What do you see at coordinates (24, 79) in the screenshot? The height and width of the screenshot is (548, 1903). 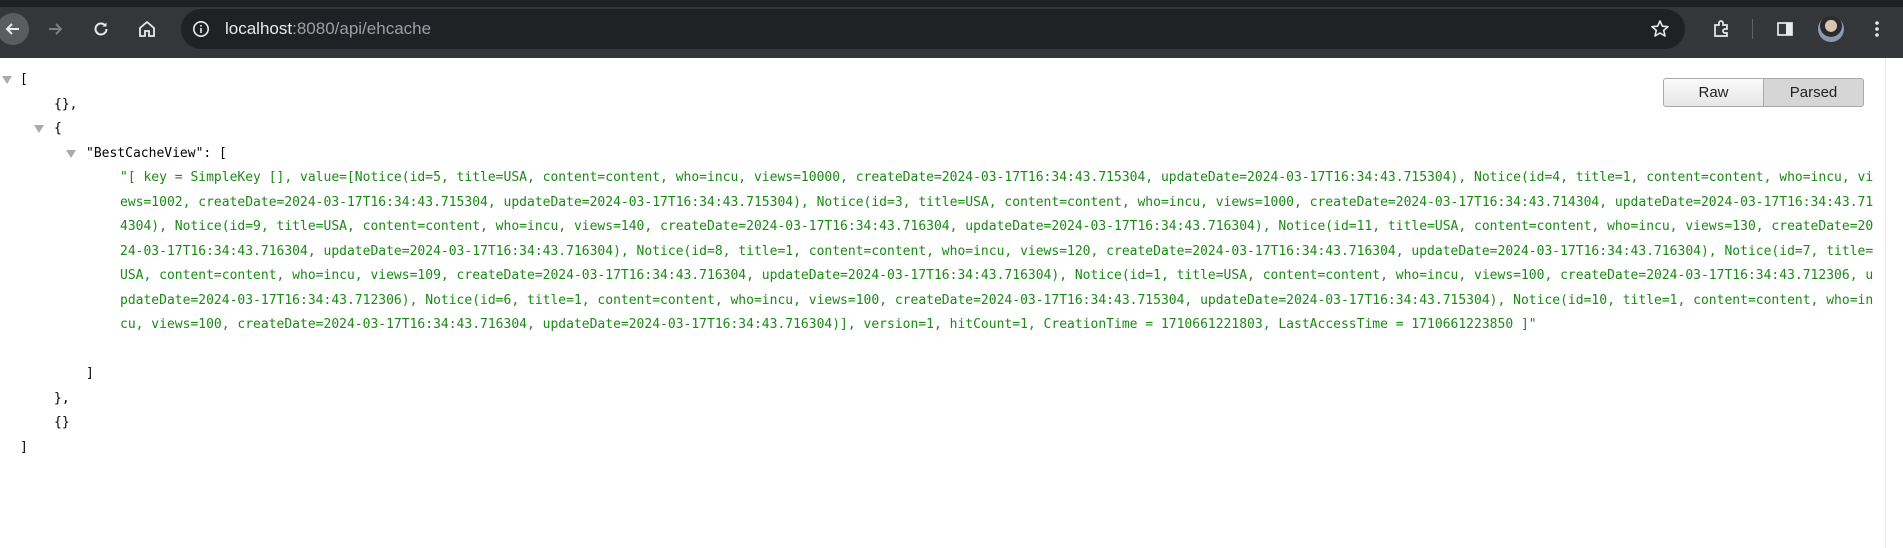 I see `root-open-bracket: [` at bounding box center [24, 79].